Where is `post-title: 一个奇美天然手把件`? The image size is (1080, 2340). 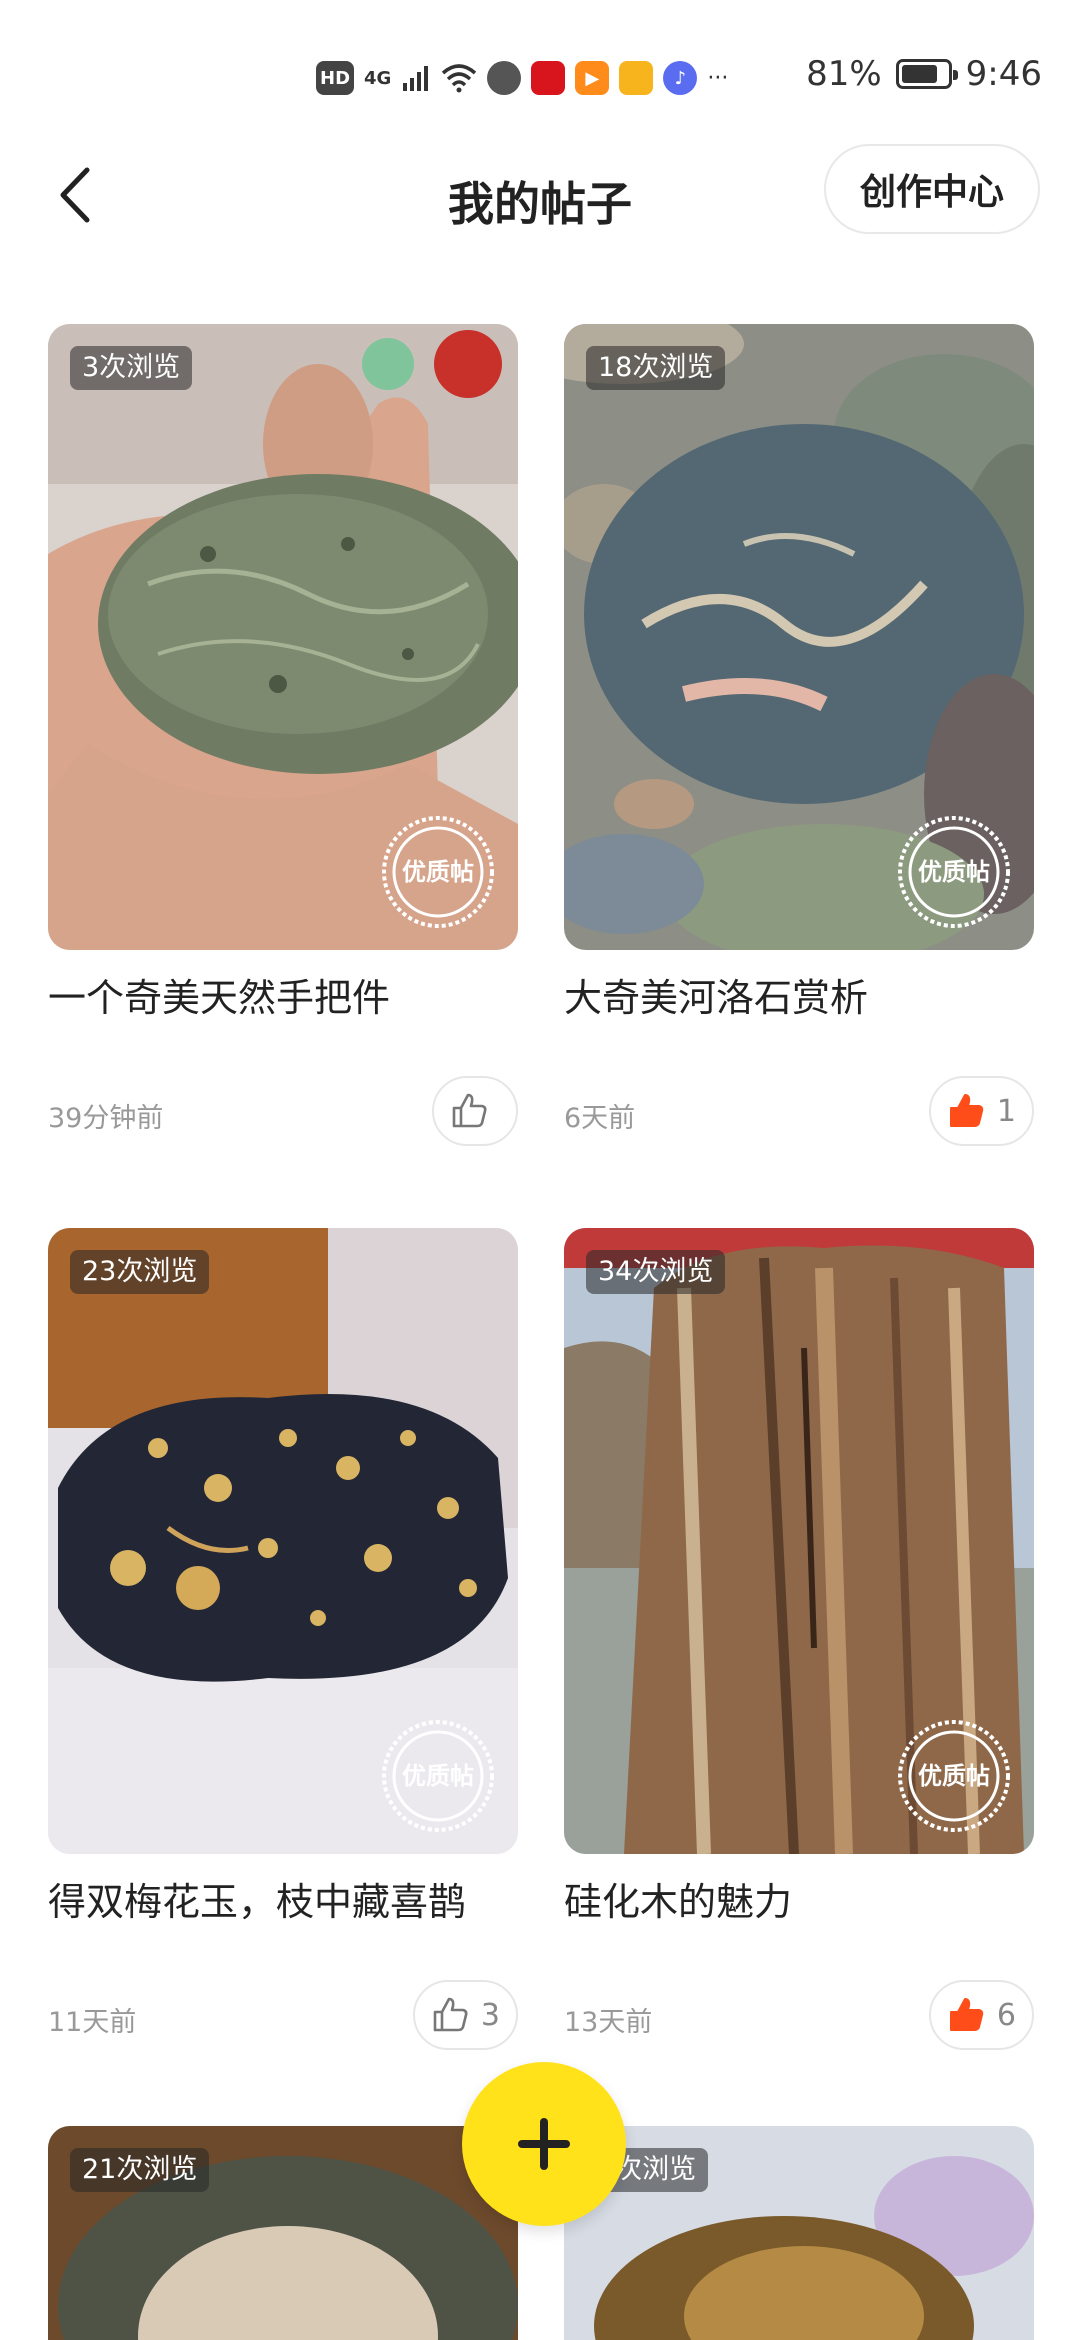 post-title: 一个奇美天然手把件 is located at coordinates (283, 998).